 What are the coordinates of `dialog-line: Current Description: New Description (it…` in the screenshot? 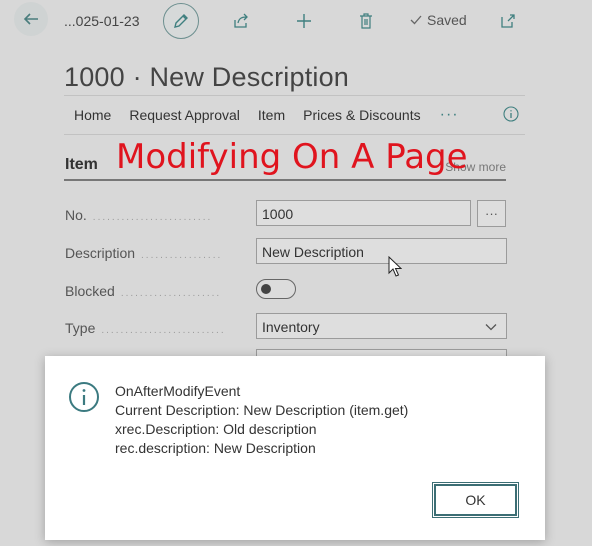 It's located at (262, 410).